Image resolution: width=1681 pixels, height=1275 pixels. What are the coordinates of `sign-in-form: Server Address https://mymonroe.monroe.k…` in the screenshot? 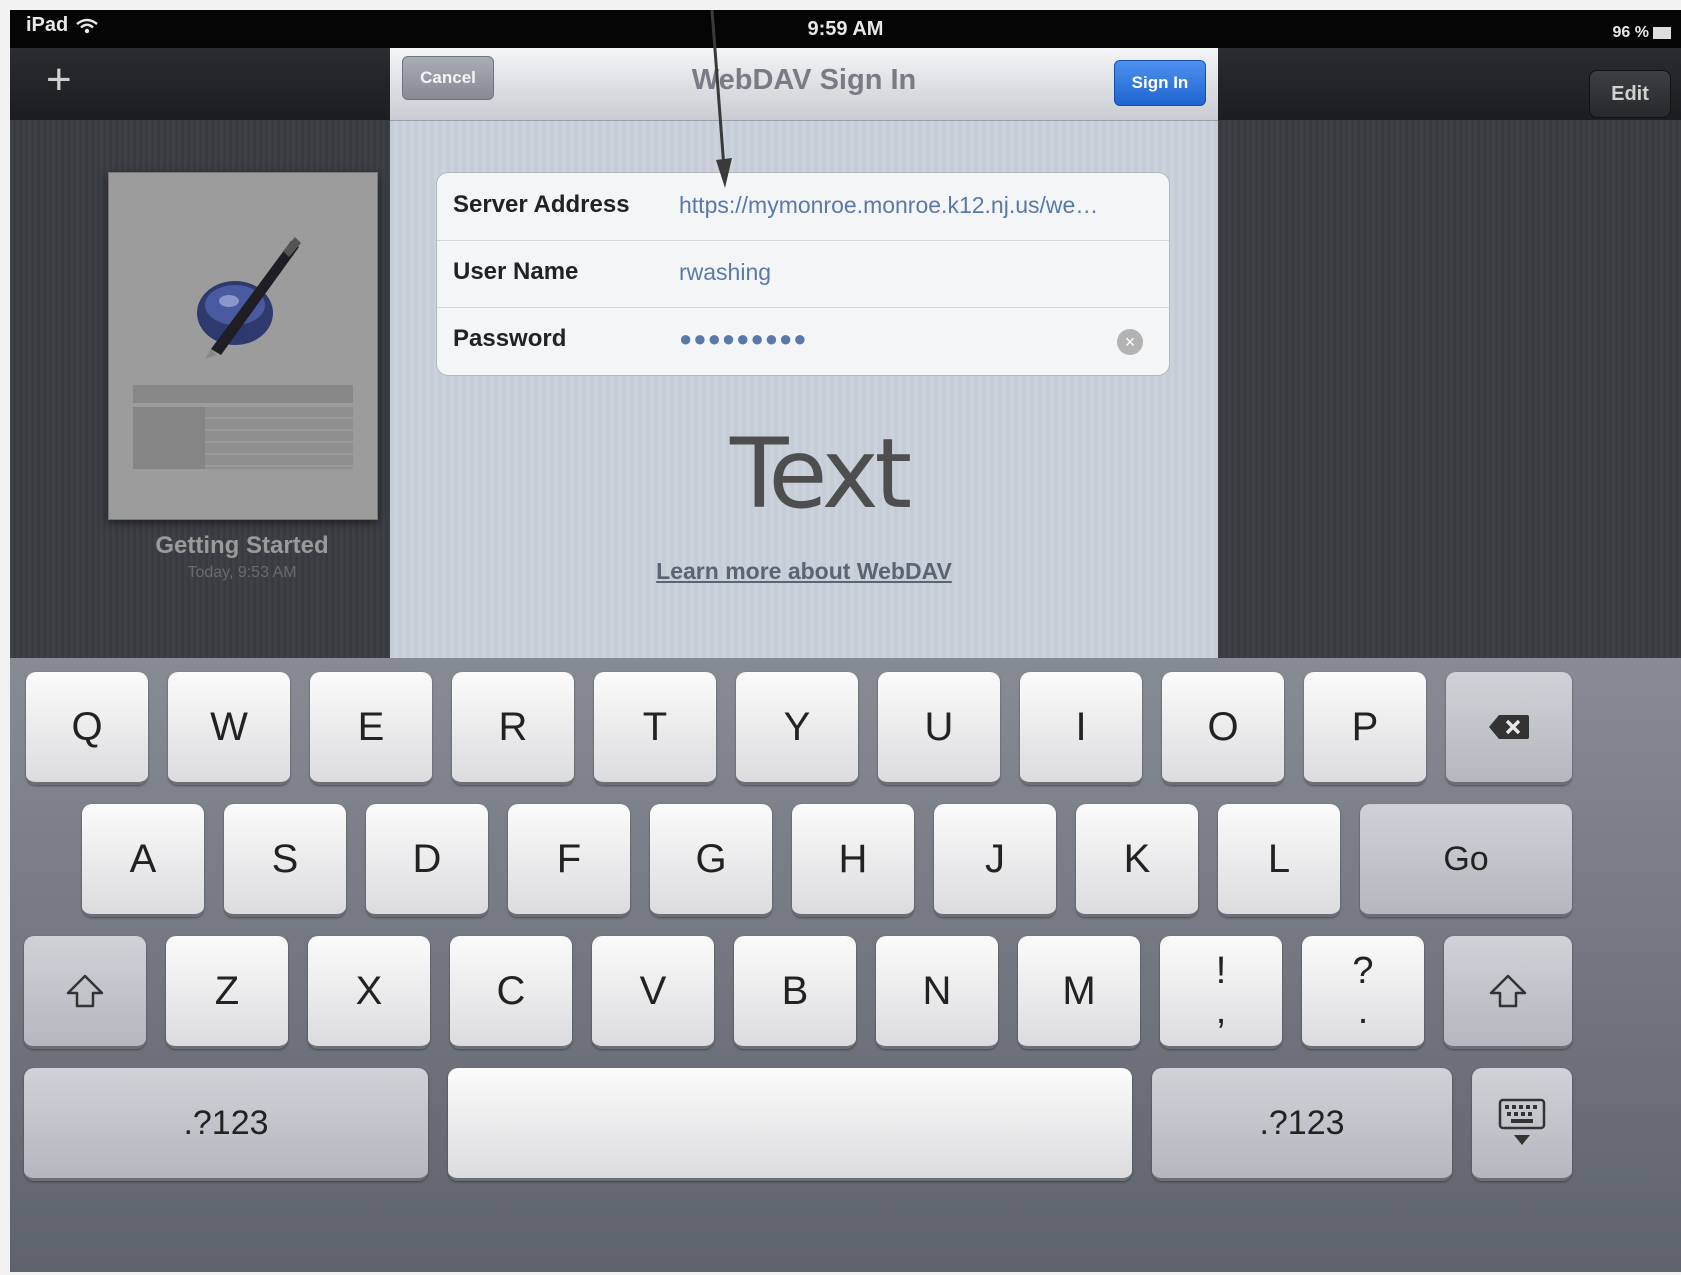 It's located at (803, 274).